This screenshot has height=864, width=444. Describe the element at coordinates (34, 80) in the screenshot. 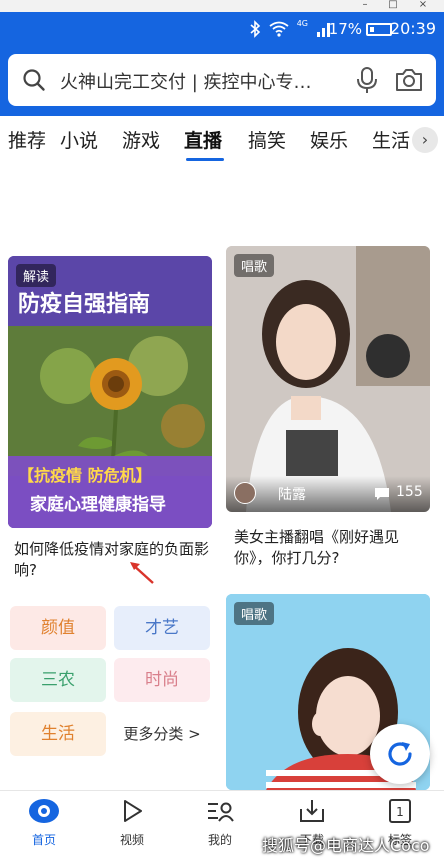

I see `search-icon` at that location.